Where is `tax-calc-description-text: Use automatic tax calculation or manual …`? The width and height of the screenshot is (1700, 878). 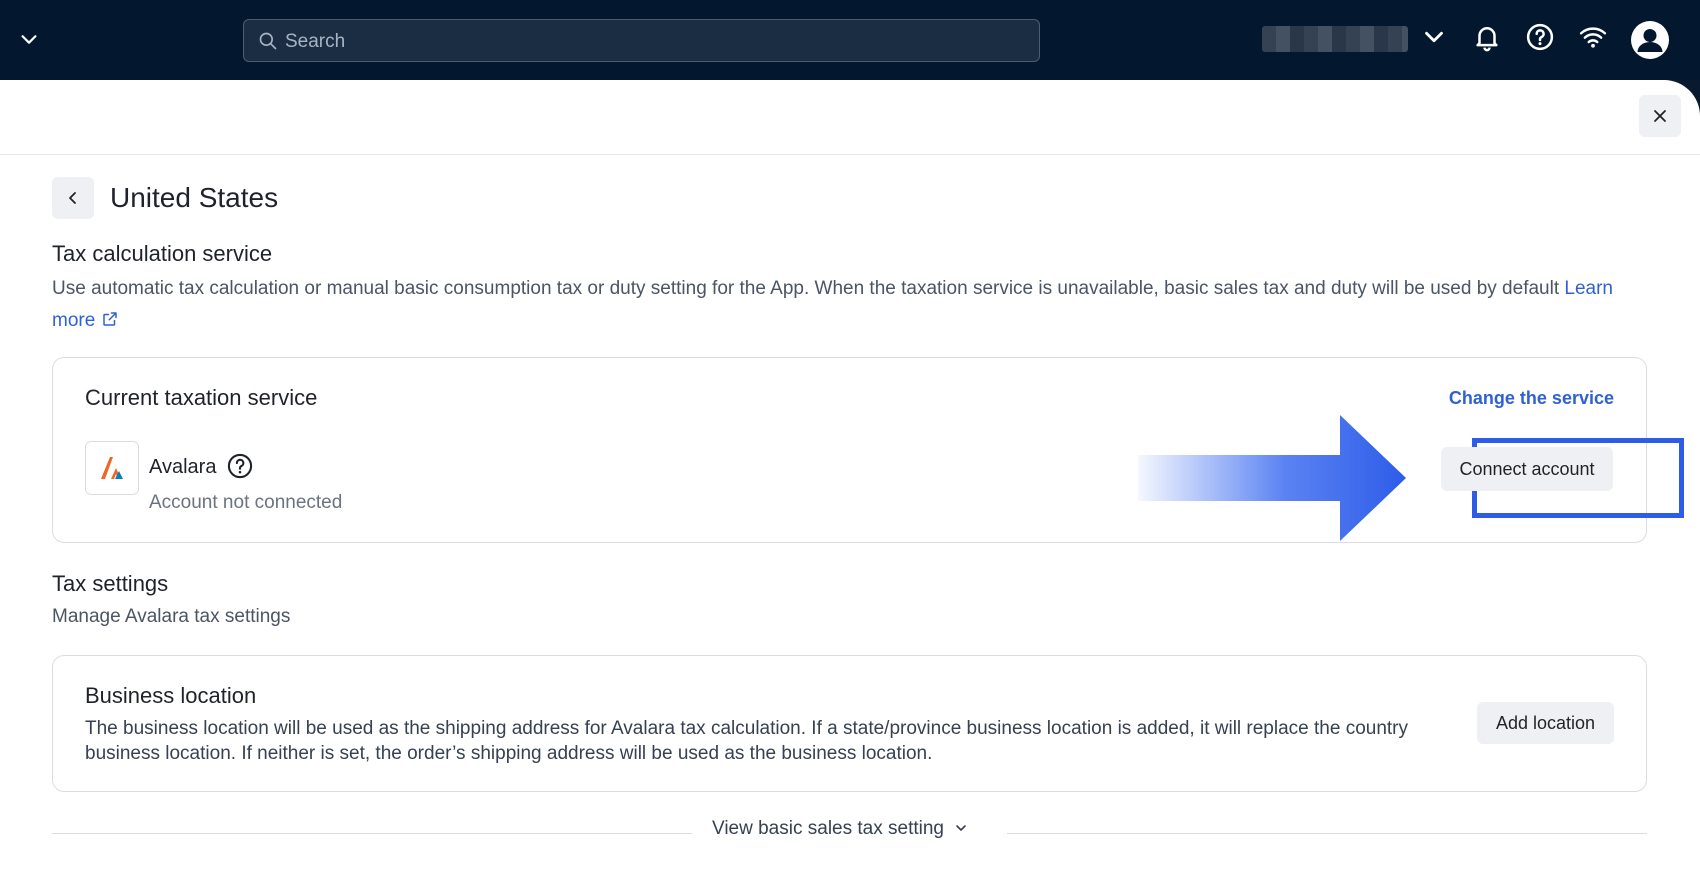
tax-calc-description-text: Use automatic tax calculation or manual … is located at coordinates (806, 288).